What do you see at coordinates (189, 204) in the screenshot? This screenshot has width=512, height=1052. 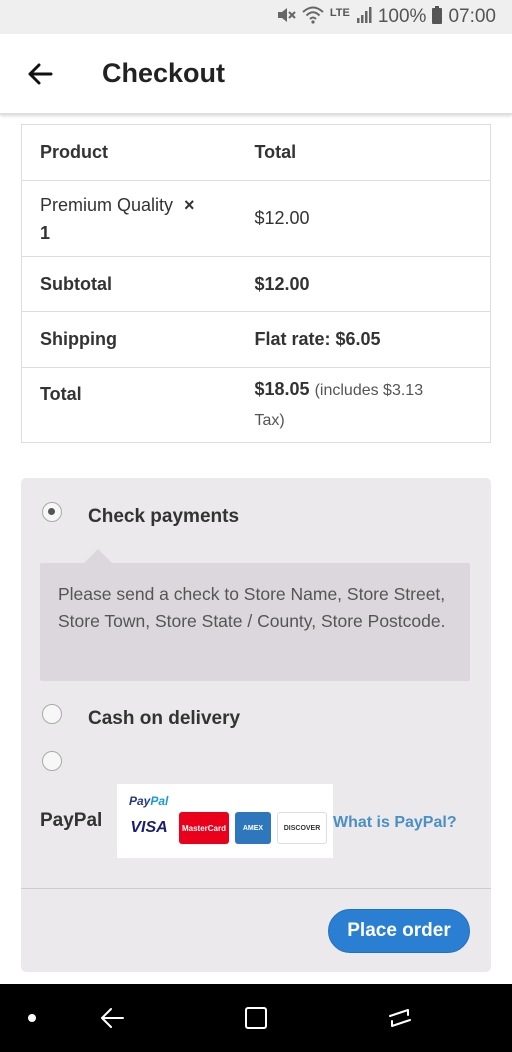 I see `quantity-times: ×` at bounding box center [189, 204].